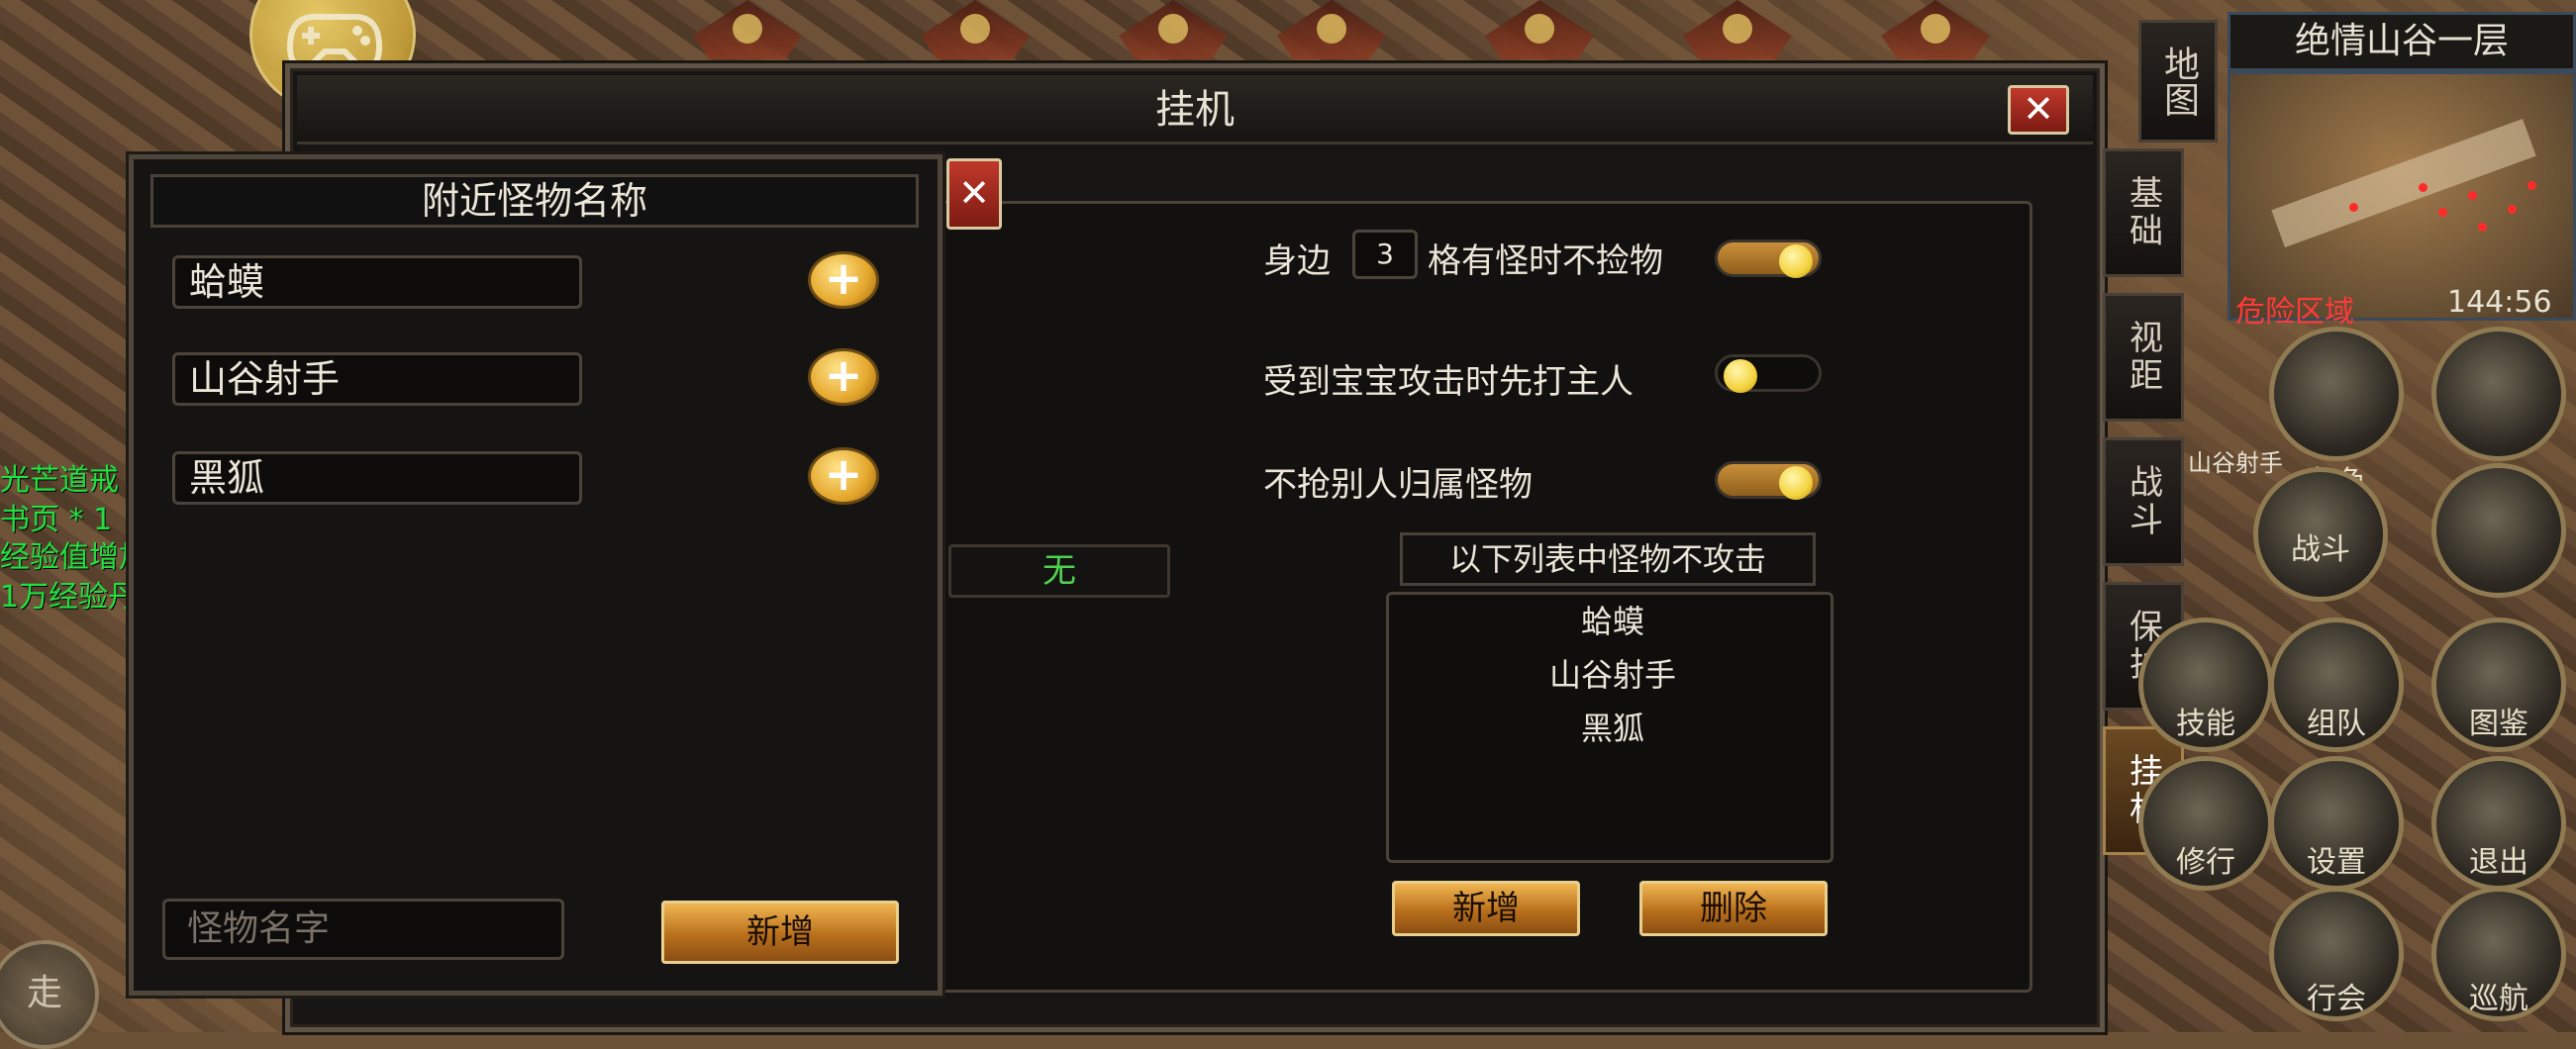 The image size is (2576, 1049). Describe the element at coordinates (2498, 724) in the screenshot. I see `codex-label: 图鉴` at that location.